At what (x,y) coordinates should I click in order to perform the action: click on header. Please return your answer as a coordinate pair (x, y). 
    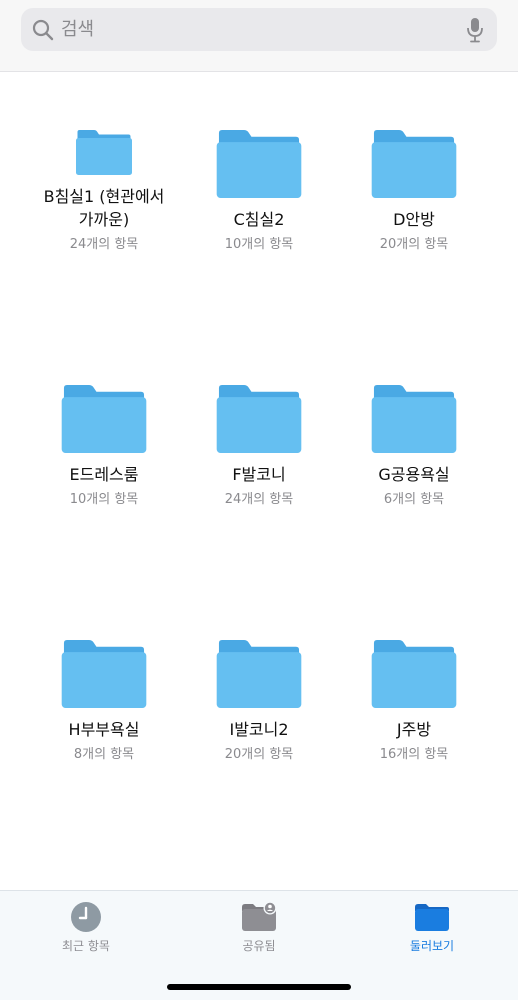
    Looking at the image, I should click on (259, 36).